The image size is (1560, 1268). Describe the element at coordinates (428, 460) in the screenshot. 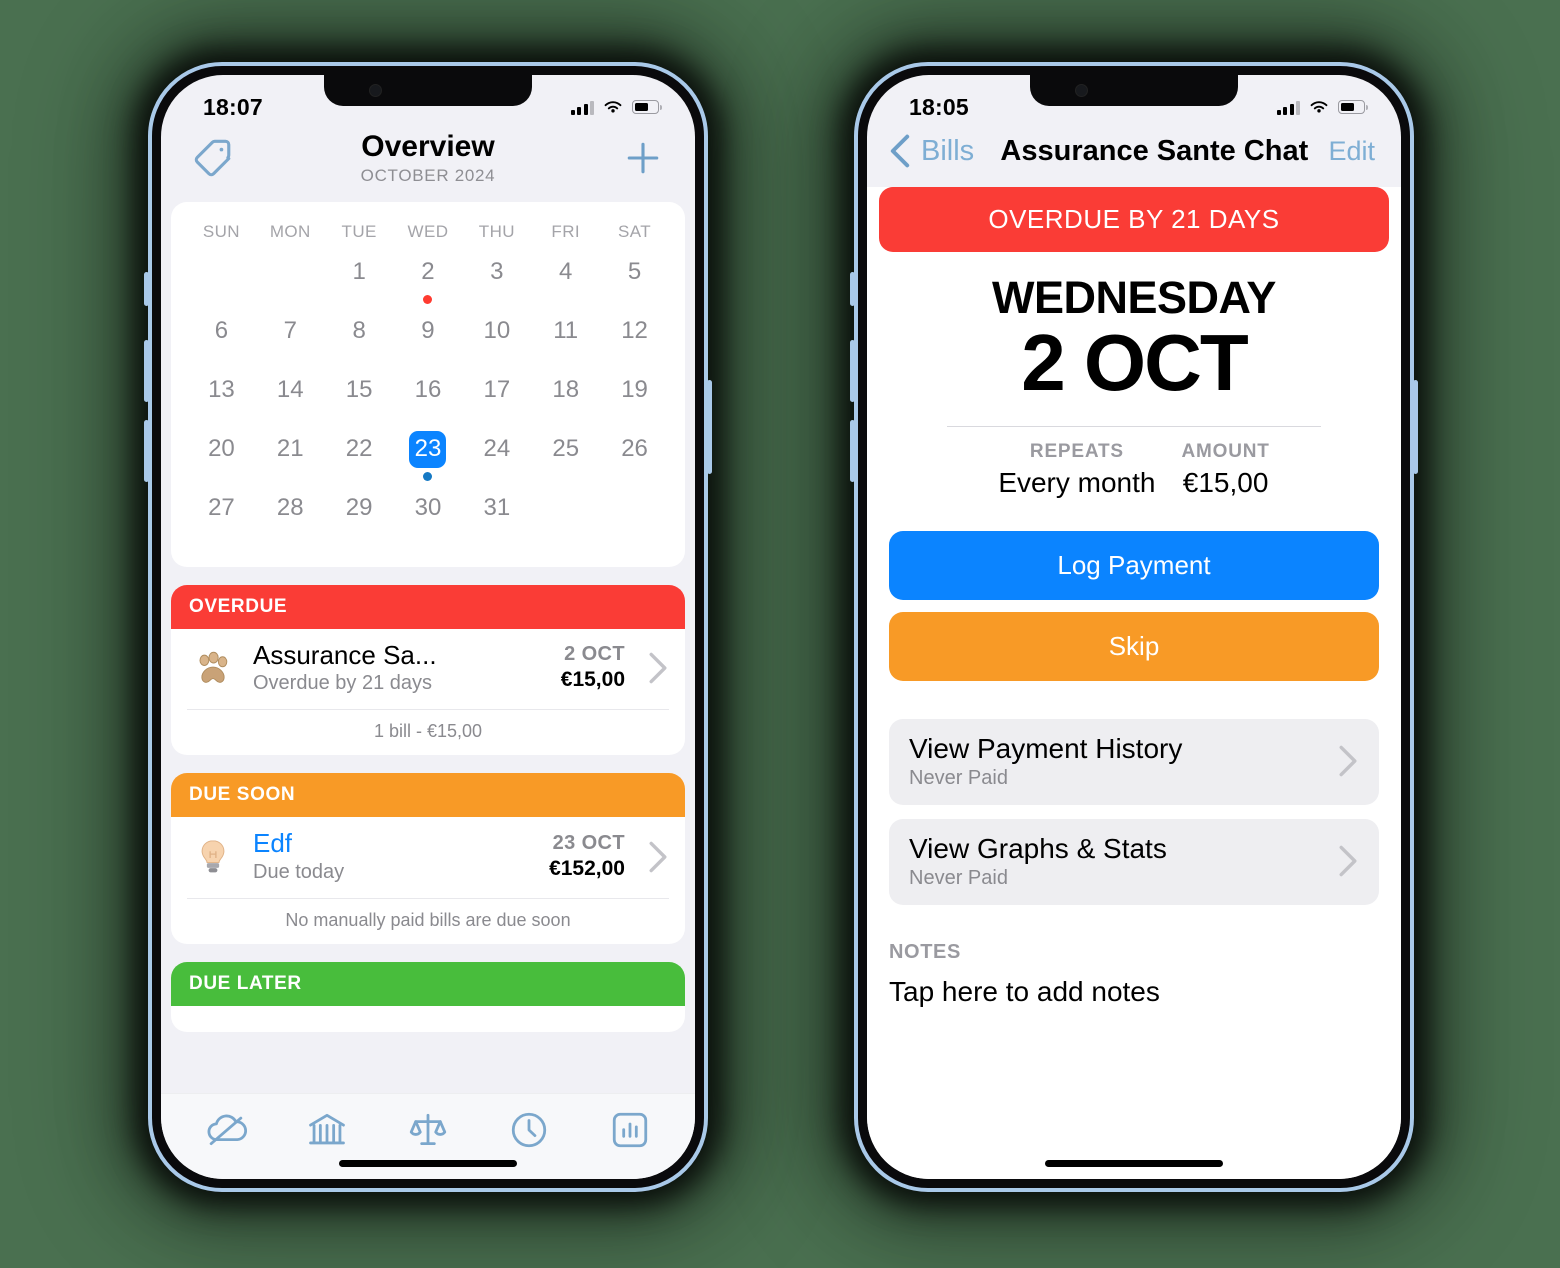

I see `calendar-day-cell: 23` at that location.